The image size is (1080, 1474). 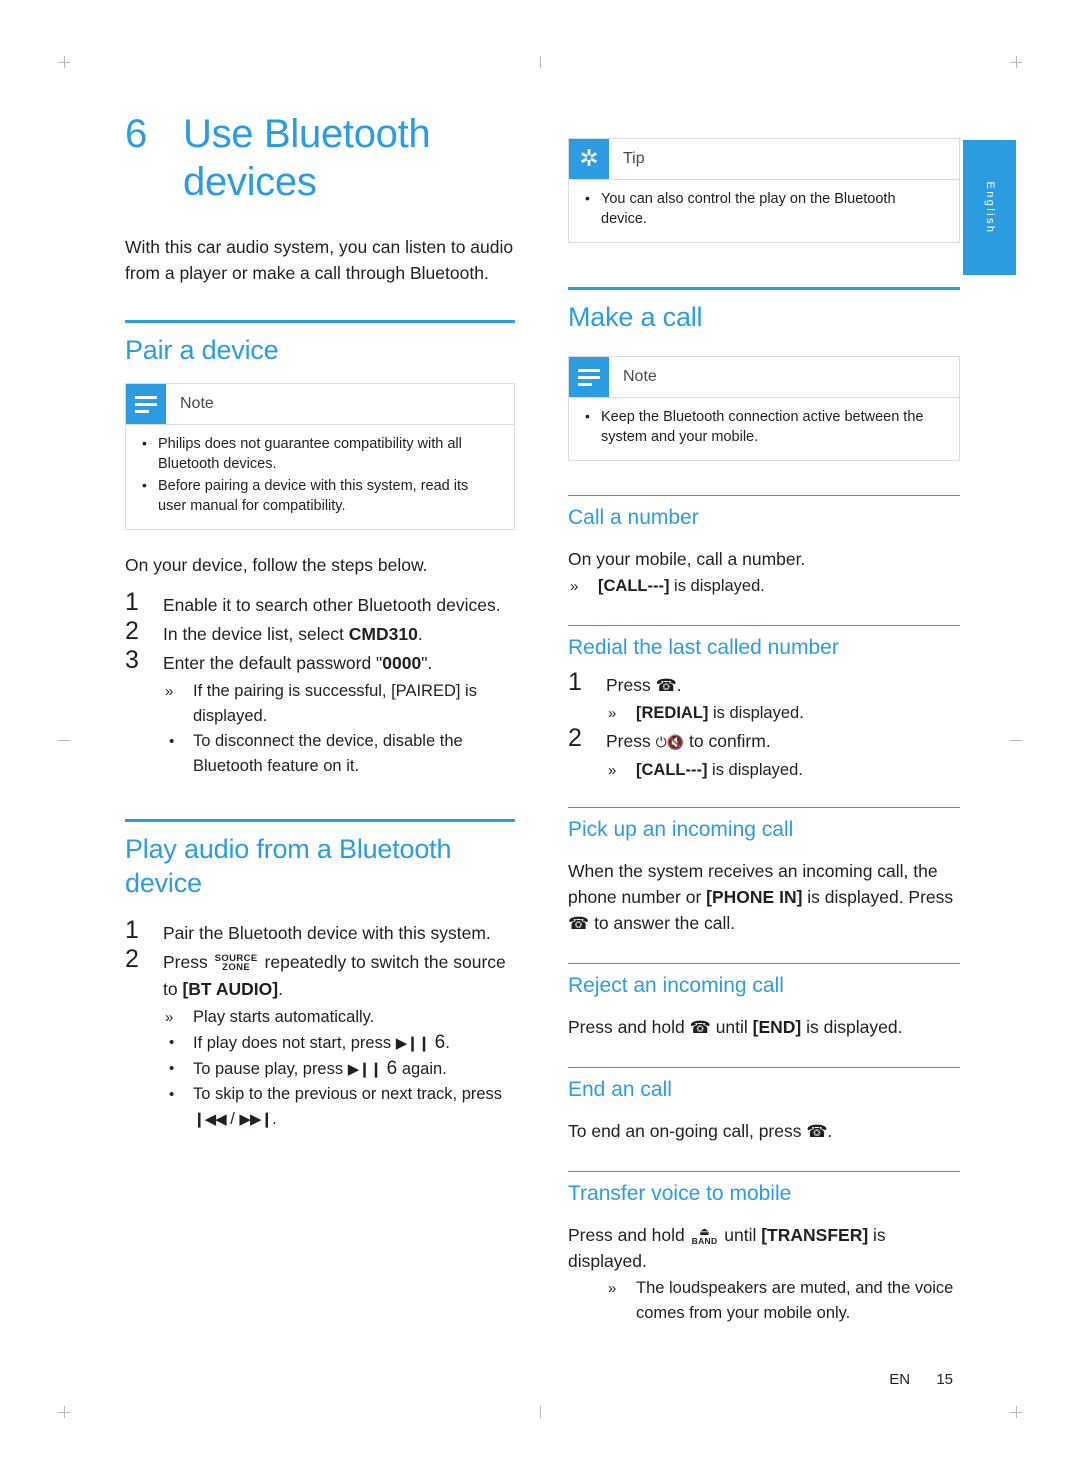 I want to click on display-token: [REDIAL], so click(x=672, y=713).